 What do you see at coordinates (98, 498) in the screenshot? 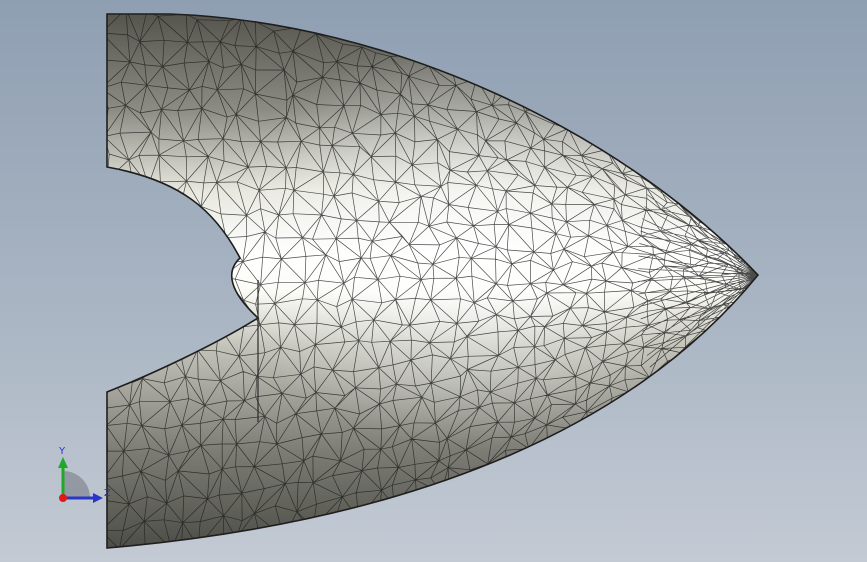
I see `z-axis-arrow` at bounding box center [98, 498].